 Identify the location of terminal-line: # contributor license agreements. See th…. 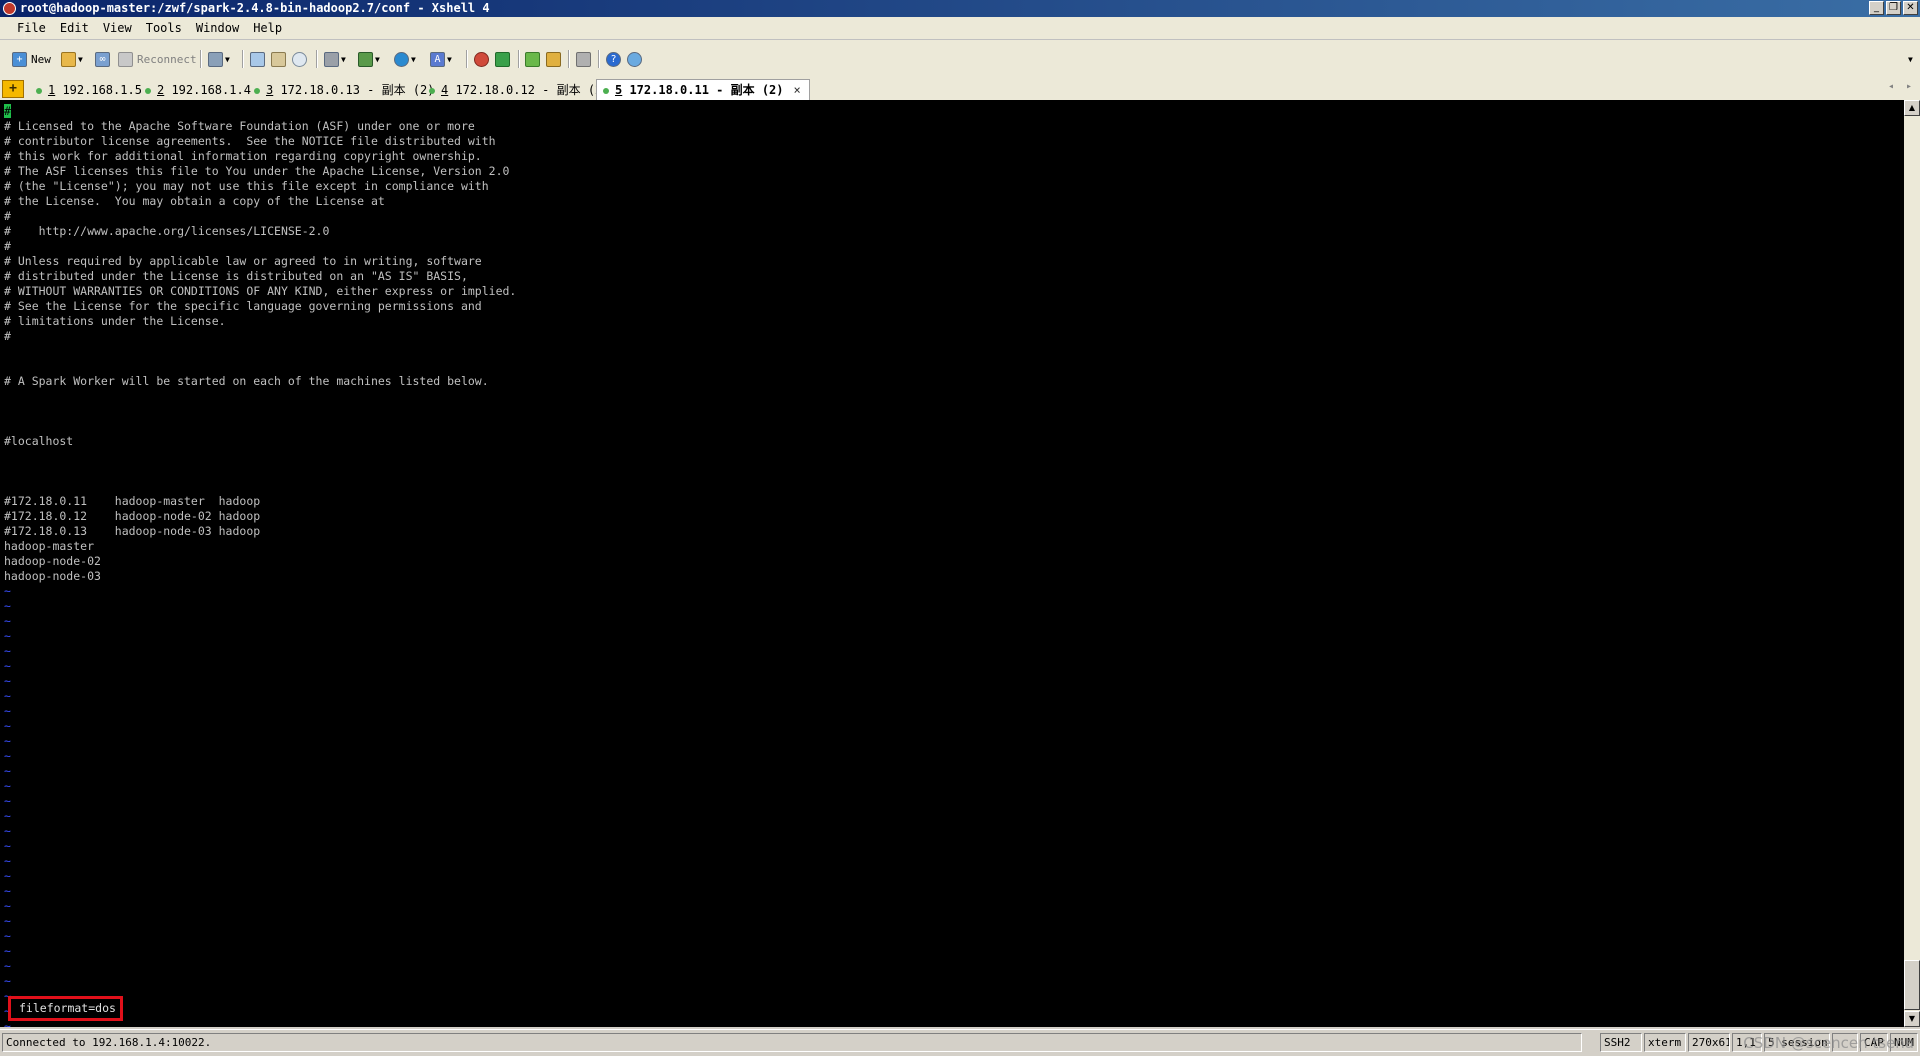
(250, 141).